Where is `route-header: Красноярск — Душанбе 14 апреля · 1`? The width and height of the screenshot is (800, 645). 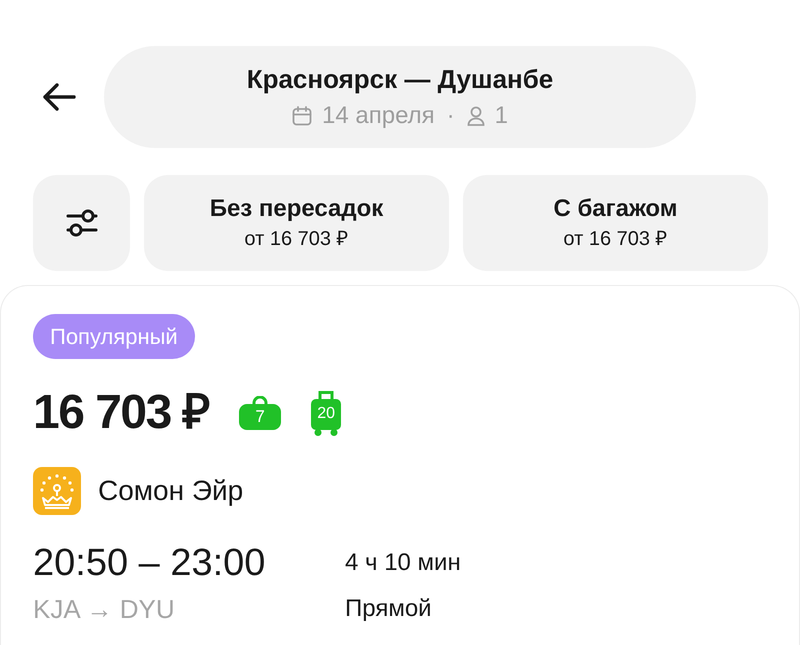 route-header: Красноярск — Душанбе 14 апреля · 1 is located at coordinates (400, 97).